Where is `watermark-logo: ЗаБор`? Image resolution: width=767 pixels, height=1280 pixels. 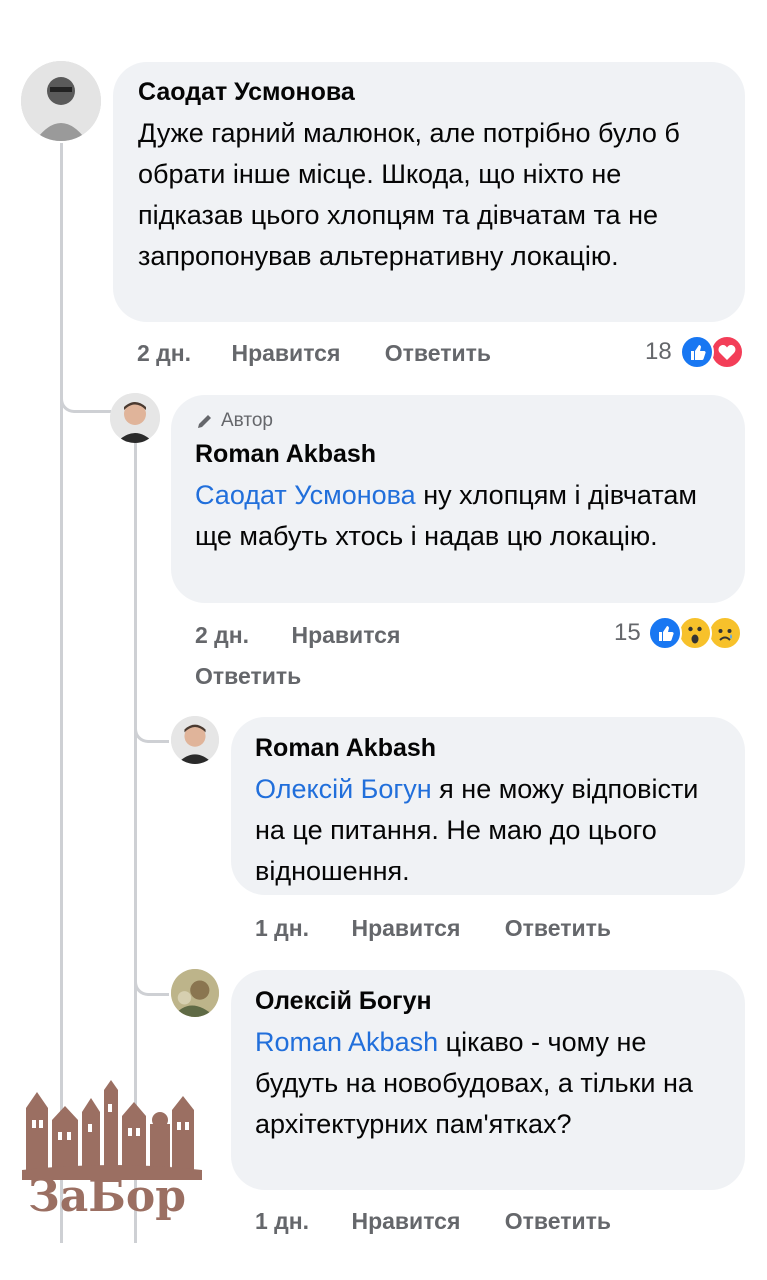 watermark-logo: ЗаБор is located at coordinates (112, 1155).